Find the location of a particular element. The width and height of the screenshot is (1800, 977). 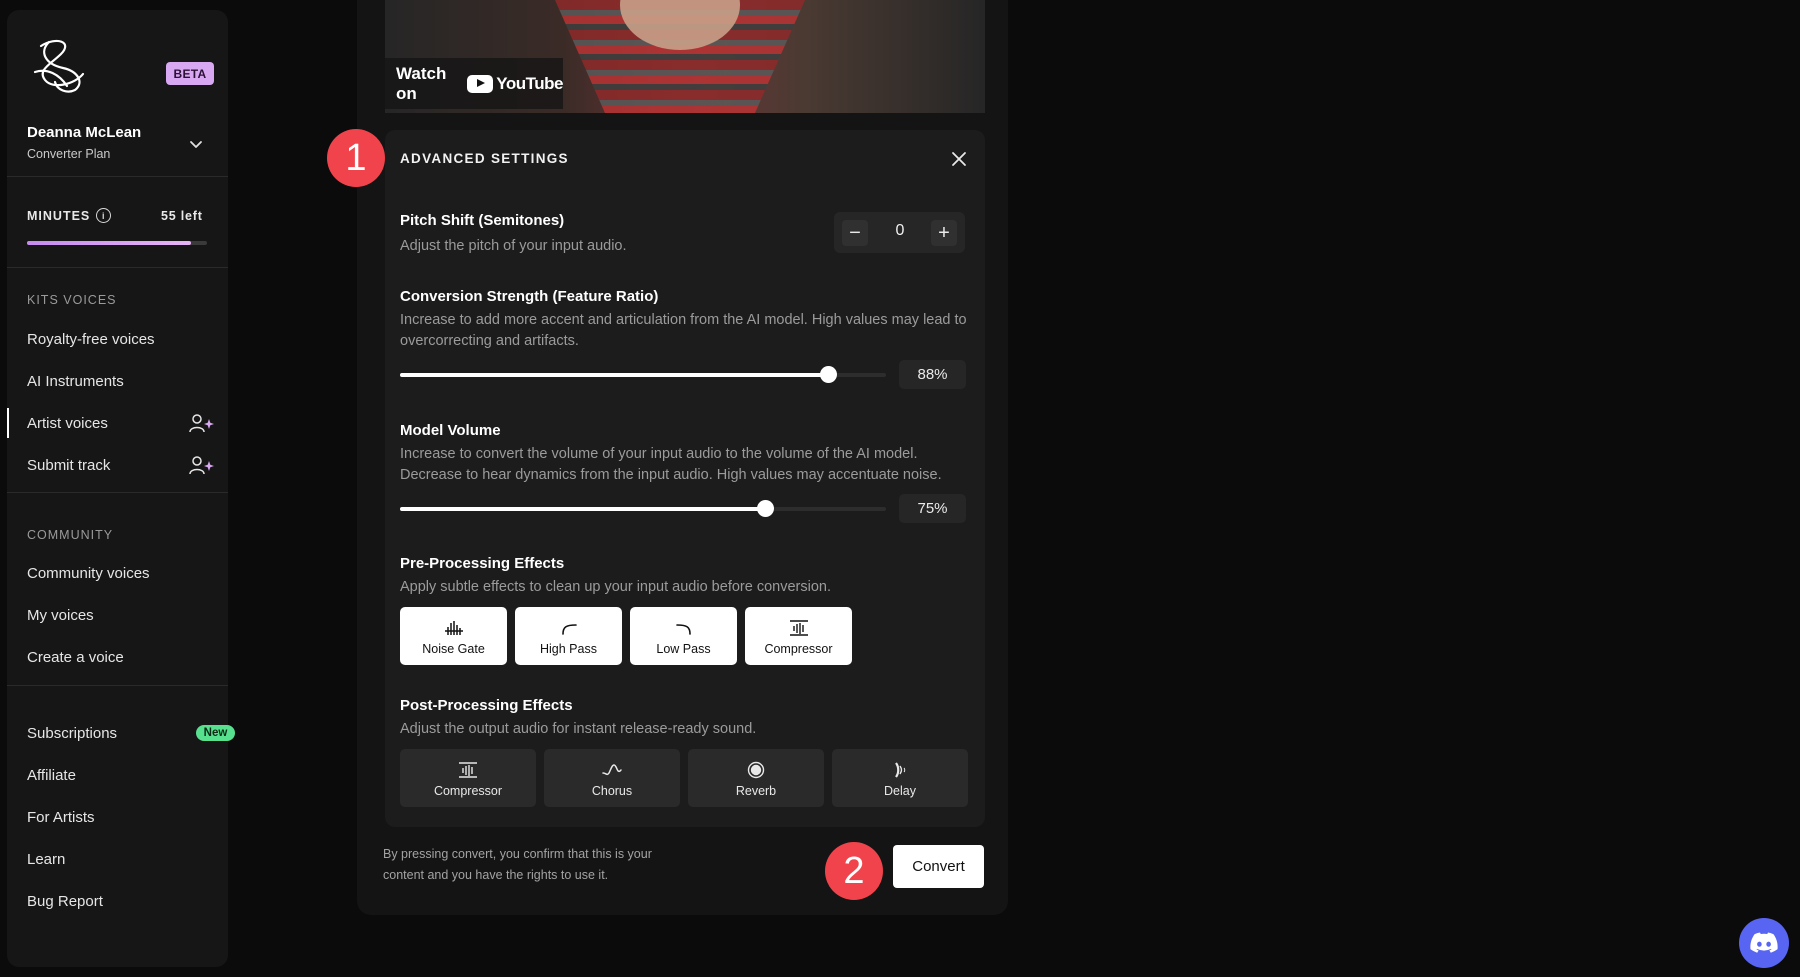

youtube-logo: YouTube is located at coordinates (515, 84).